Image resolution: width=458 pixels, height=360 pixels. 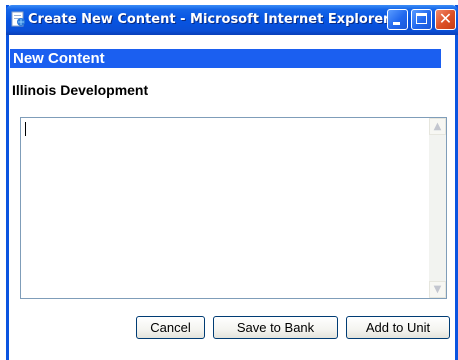 I want to click on content-header-title: New Content, so click(x=59, y=58).